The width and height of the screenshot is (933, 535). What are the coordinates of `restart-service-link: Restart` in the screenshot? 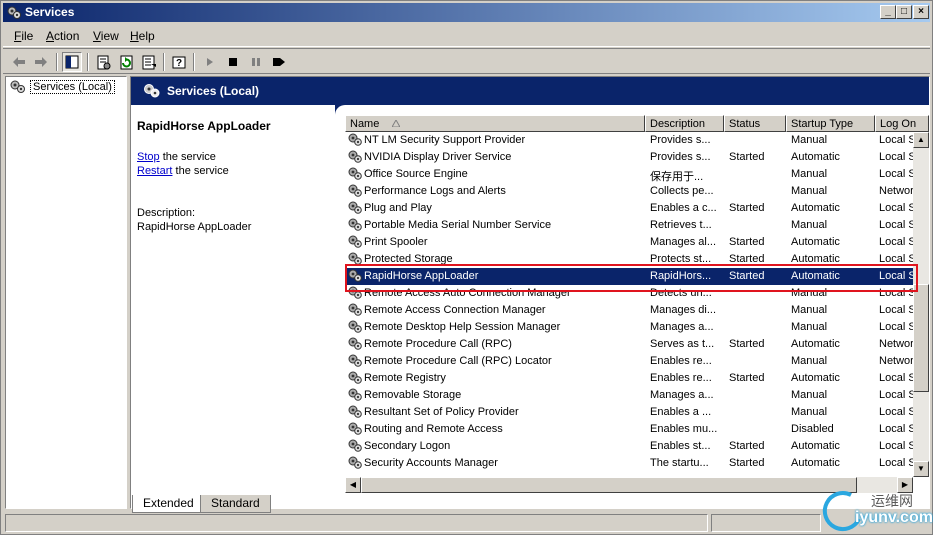 It's located at (154, 171).